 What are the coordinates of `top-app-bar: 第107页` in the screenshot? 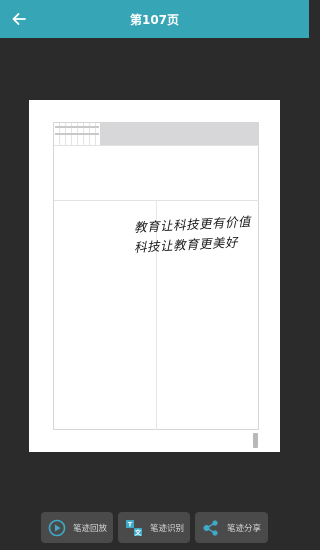 It's located at (154, 19).